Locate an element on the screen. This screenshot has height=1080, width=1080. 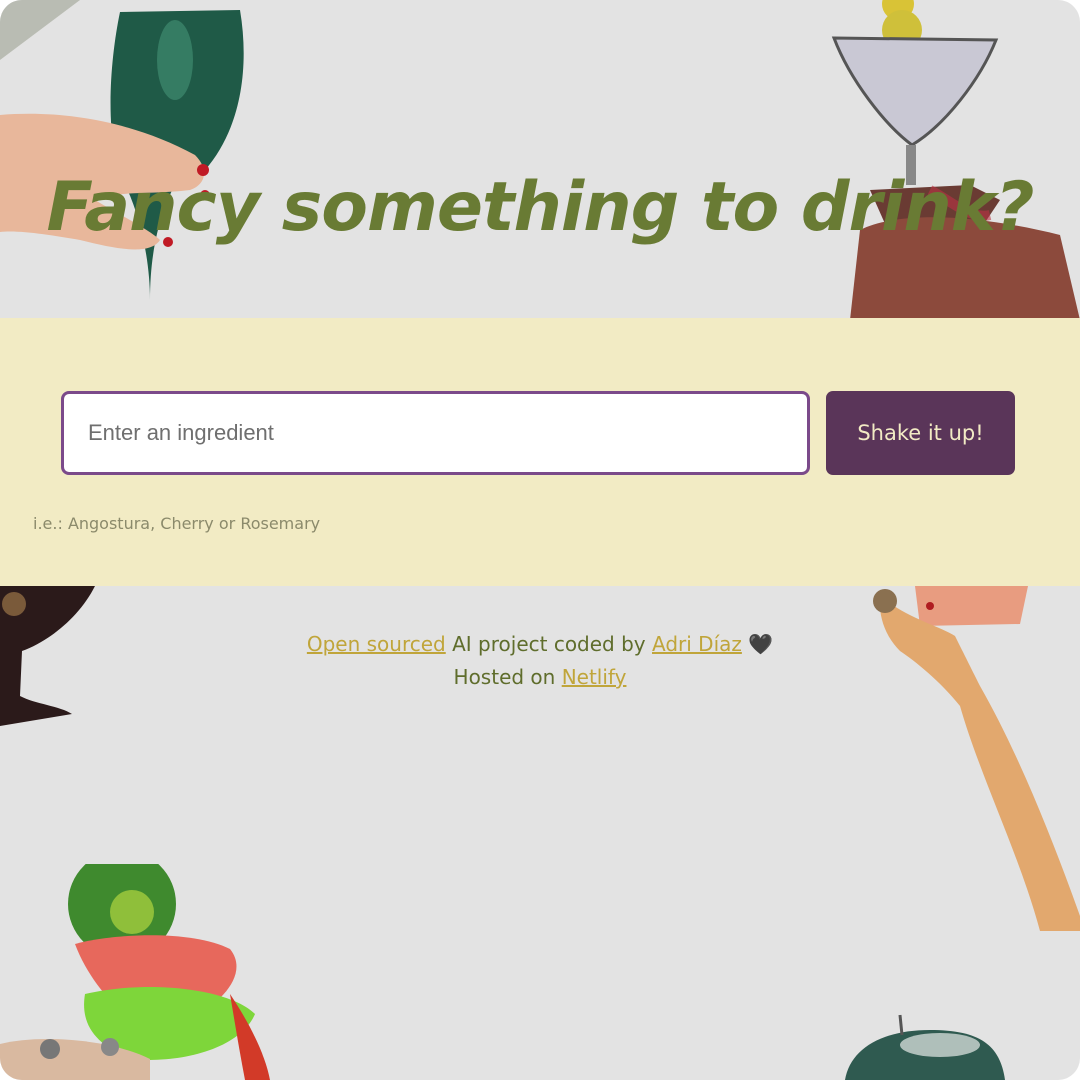
open-source-link: Open sourced is located at coordinates (376, 644).